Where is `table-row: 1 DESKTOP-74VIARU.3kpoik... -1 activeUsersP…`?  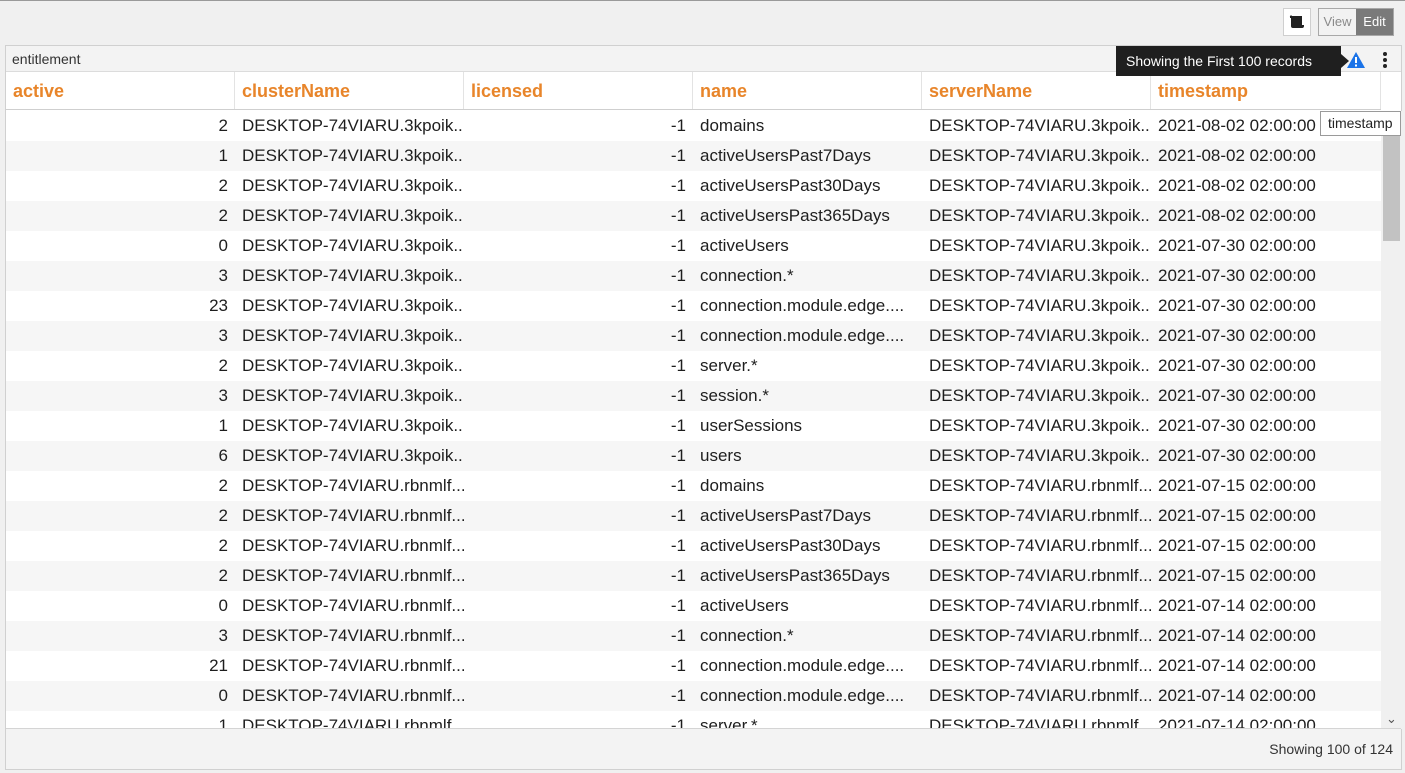
table-row: 1 DESKTOP-74VIARU.3kpoik... -1 activeUsersP… is located at coordinates (693, 156).